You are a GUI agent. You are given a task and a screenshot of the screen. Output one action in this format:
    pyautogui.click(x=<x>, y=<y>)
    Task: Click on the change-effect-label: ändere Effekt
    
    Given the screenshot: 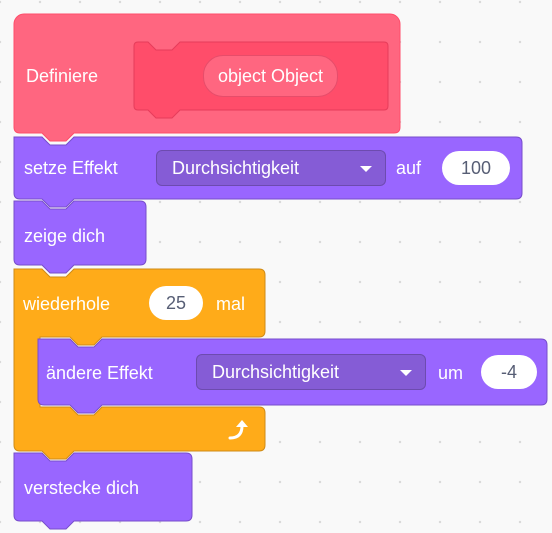 What is the action you would take?
    pyautogui.click(x=99, y=373)
    